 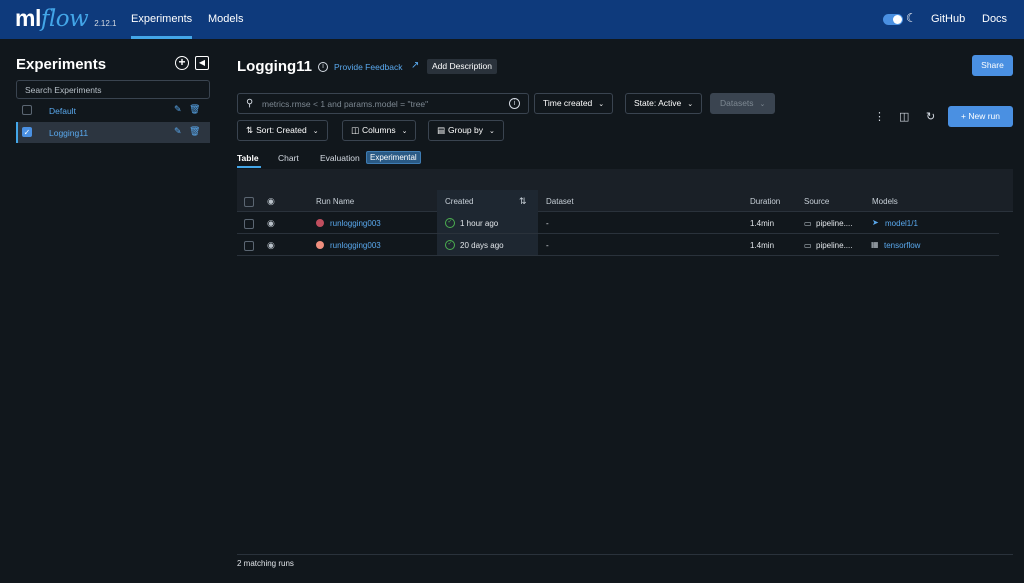 I want to click on add-description-button: Add Description, so click(x=462, y=66).